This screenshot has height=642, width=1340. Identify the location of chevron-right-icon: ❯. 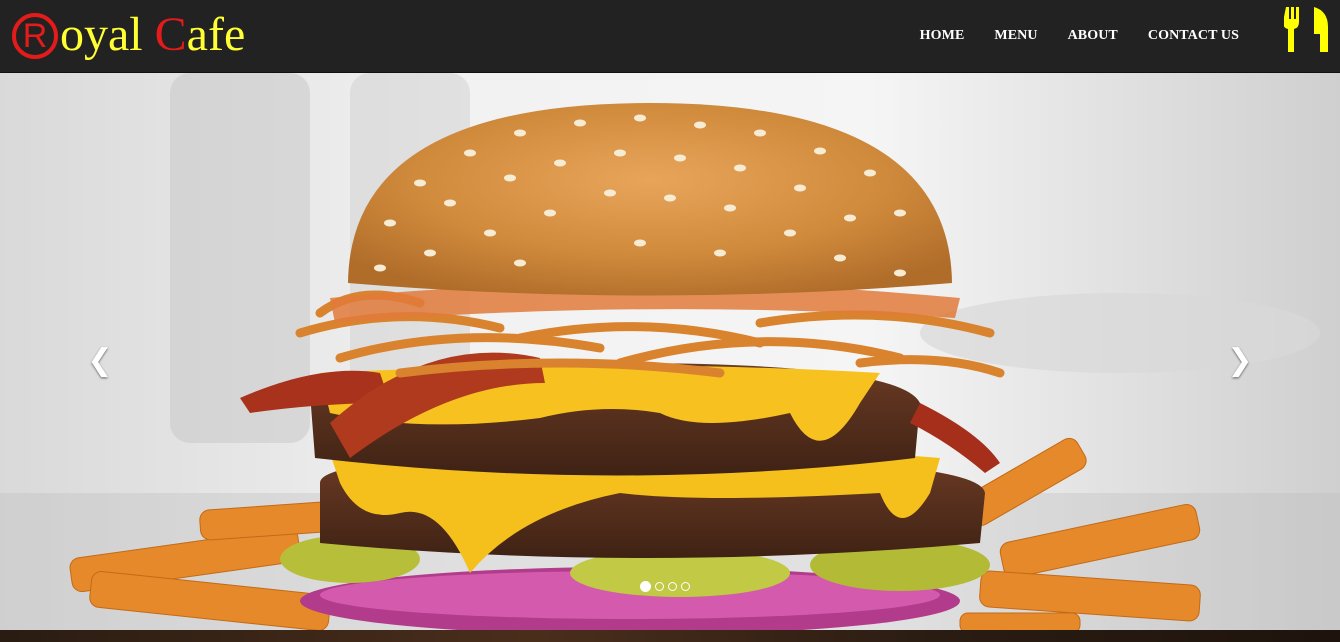
(1240, 360).